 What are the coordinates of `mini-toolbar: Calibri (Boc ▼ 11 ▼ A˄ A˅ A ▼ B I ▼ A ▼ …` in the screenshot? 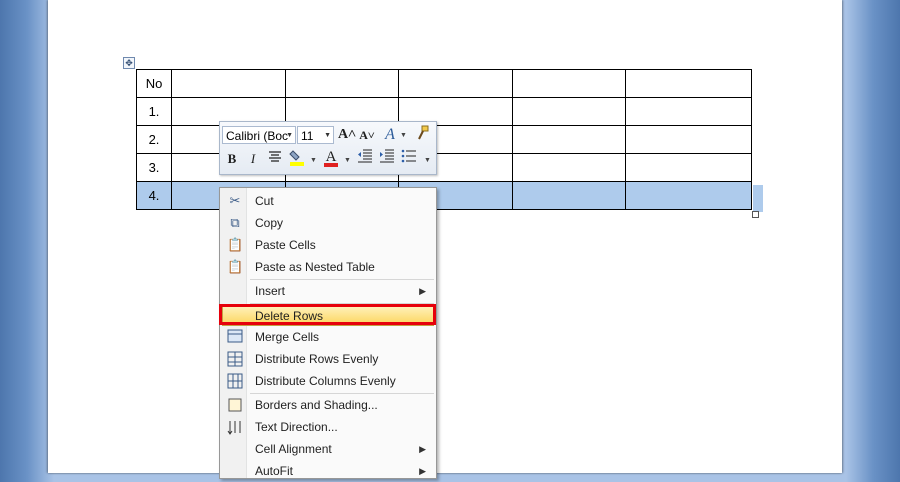 It's located at (328, 148).